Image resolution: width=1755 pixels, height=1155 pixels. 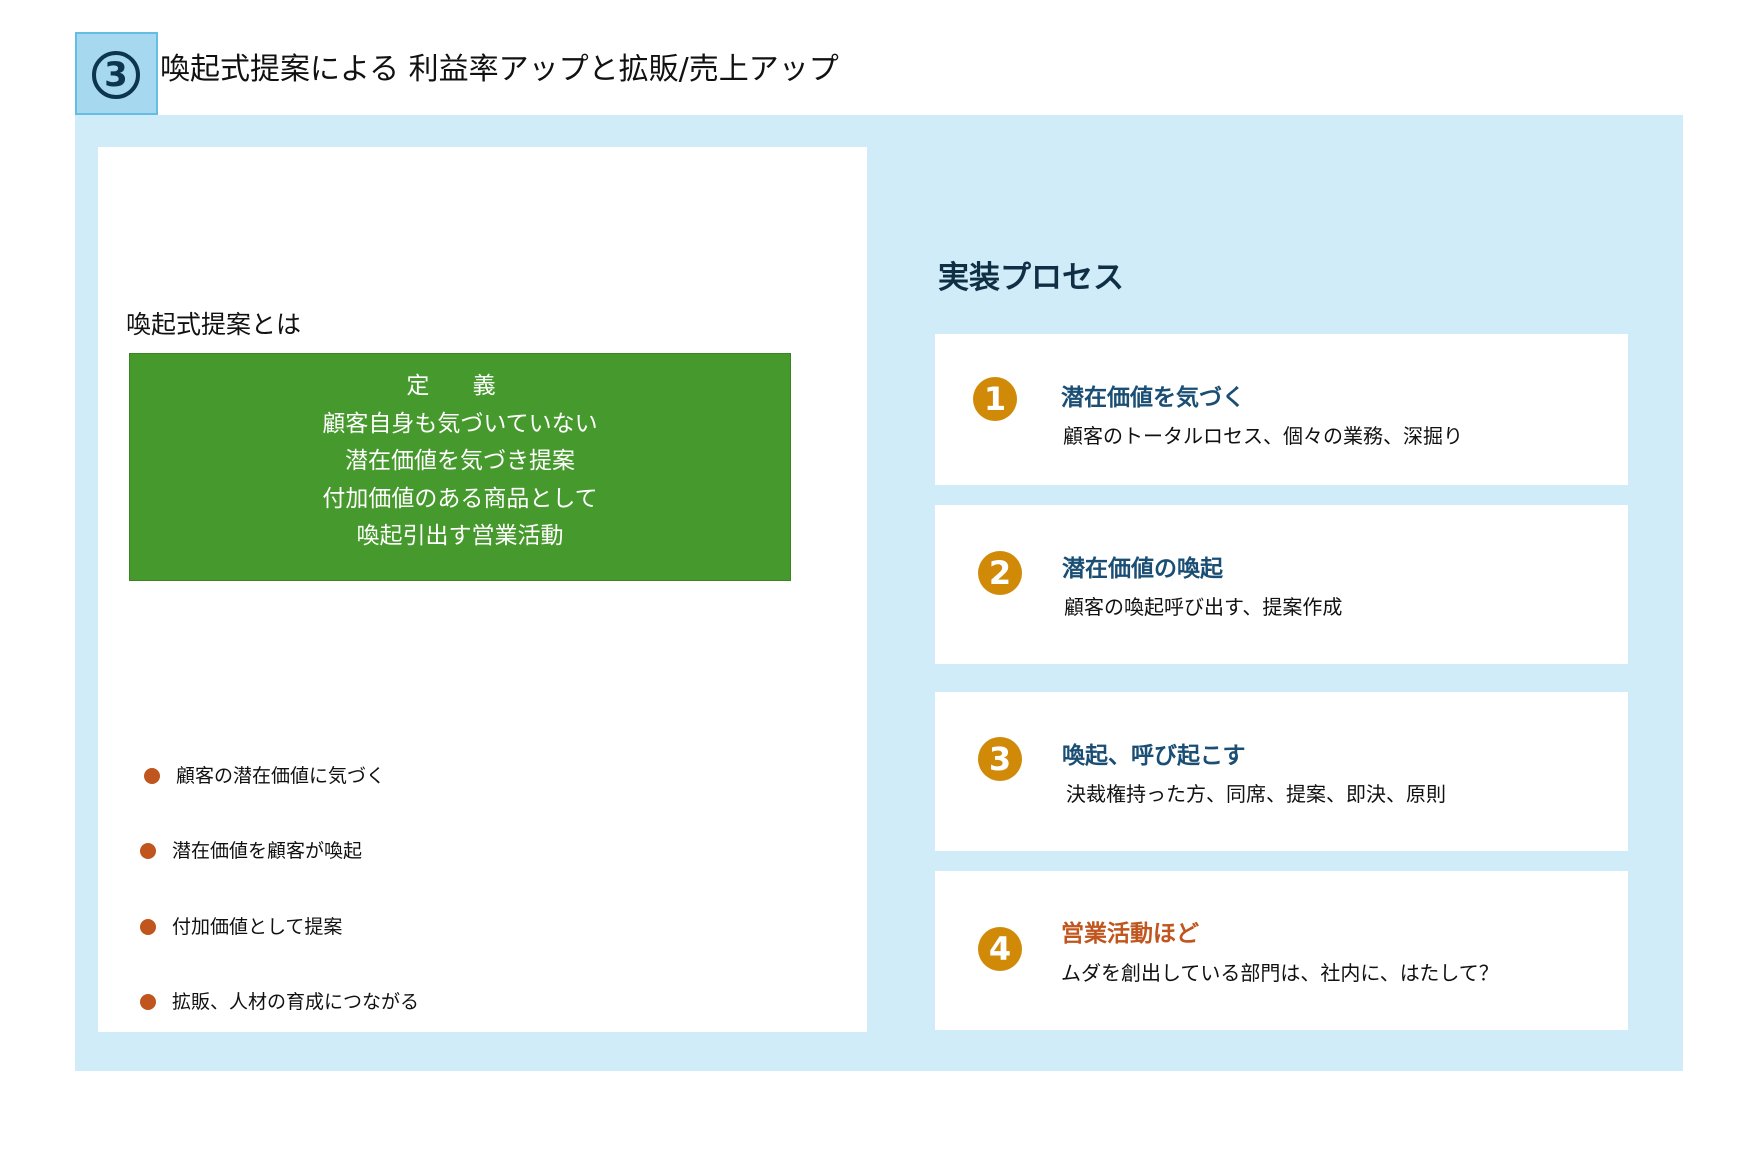 What do you see at coordinates (460, 461) in the screenshot?
I see `definition-line: 潜在価値を気づき提案` at bounding box center [460, 461].